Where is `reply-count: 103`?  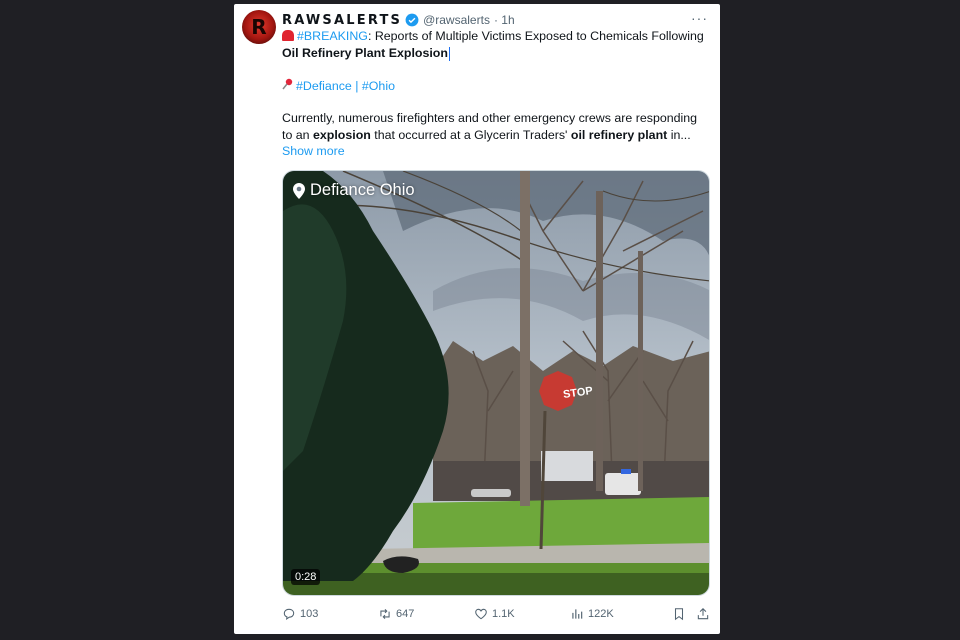
reply-count: 103 is located at coordinates (309, 614).